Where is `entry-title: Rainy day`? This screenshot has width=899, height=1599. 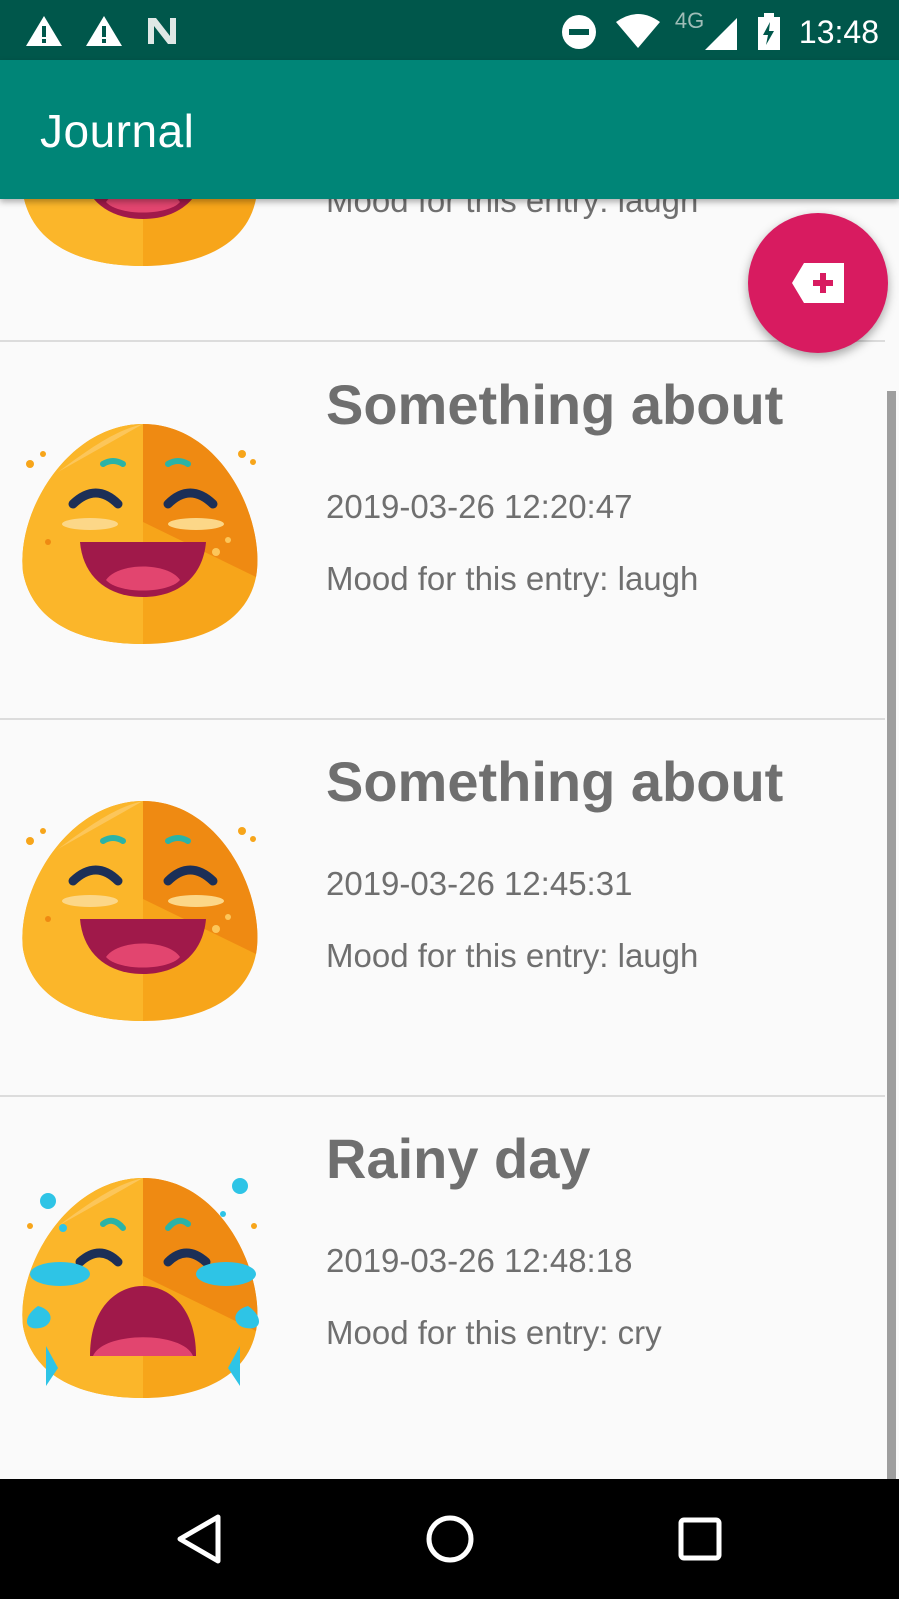
entry-title: Rainy day is located at coordinates (458, 1158).